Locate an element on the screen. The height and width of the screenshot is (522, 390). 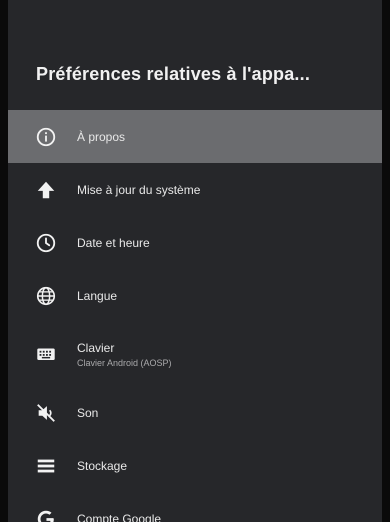
menu-item-date-time: Date et heure is located at coordinates (195, 242).